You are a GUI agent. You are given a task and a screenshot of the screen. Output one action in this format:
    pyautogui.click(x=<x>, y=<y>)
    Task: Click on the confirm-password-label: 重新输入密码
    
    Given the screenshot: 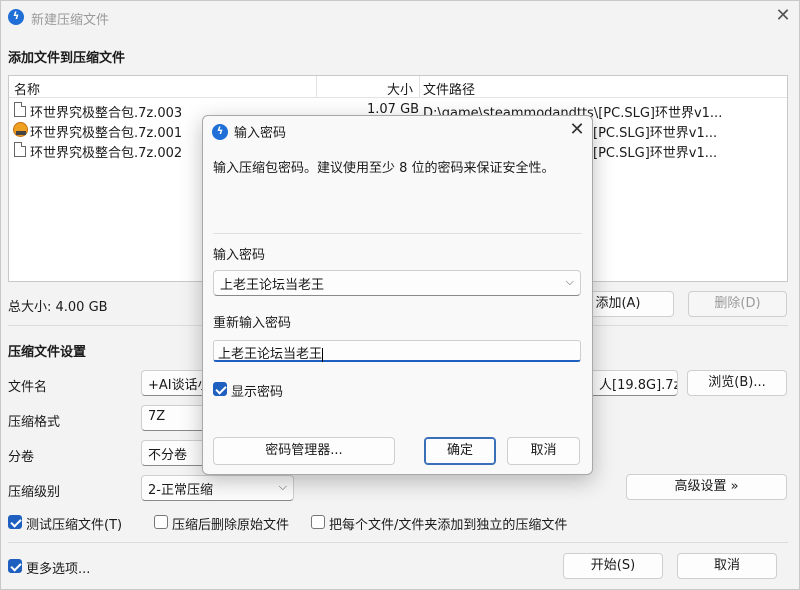 What is the action you would take?
    pyautogui.click(x=252, y=323)
    